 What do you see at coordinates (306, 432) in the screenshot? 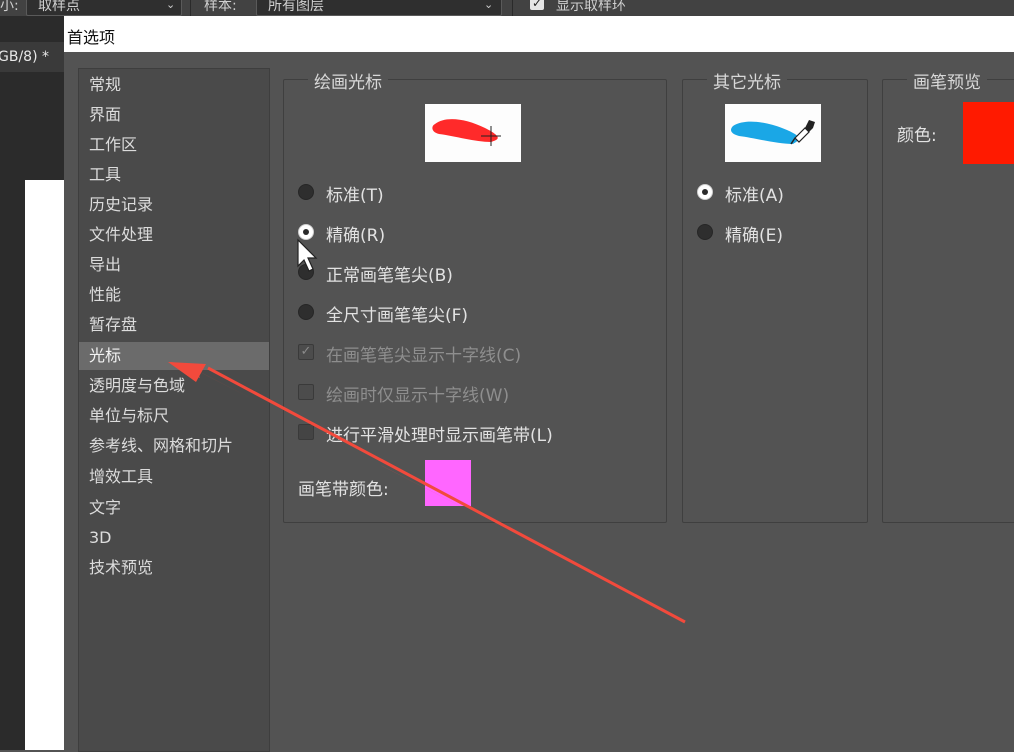
I see `checkbox-show-brush-leash` at bounding box center [306, 432].